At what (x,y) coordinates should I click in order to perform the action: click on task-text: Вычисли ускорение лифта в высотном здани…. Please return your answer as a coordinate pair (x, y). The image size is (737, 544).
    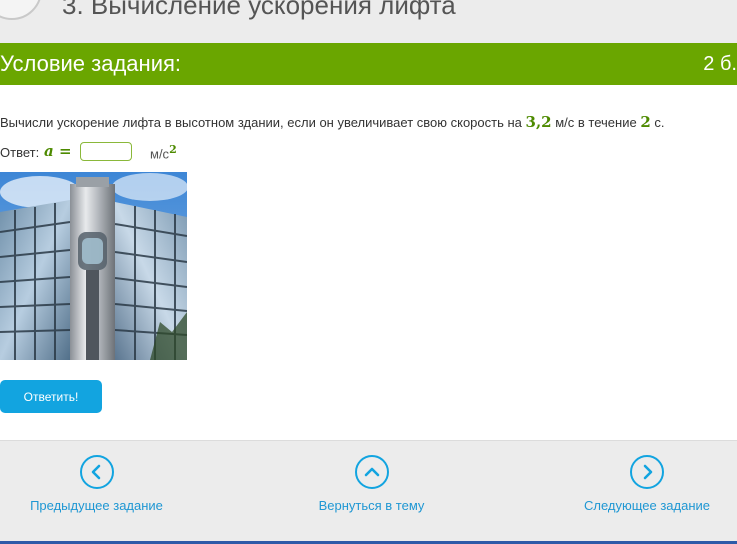
    Looking at the image, I should click on (332, 122).